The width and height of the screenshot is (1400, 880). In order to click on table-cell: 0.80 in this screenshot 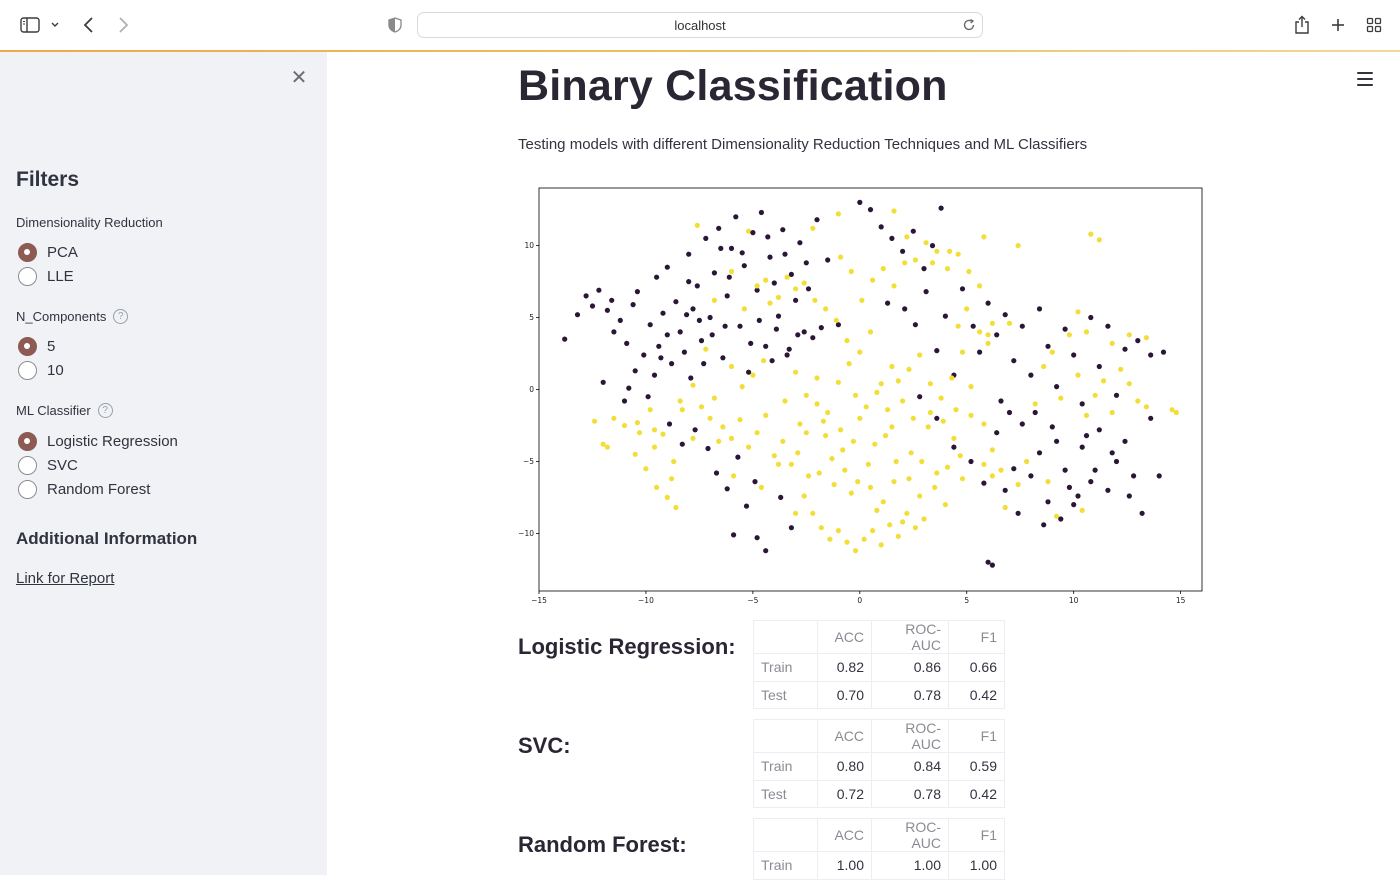, I will do `click(844, 766)`.